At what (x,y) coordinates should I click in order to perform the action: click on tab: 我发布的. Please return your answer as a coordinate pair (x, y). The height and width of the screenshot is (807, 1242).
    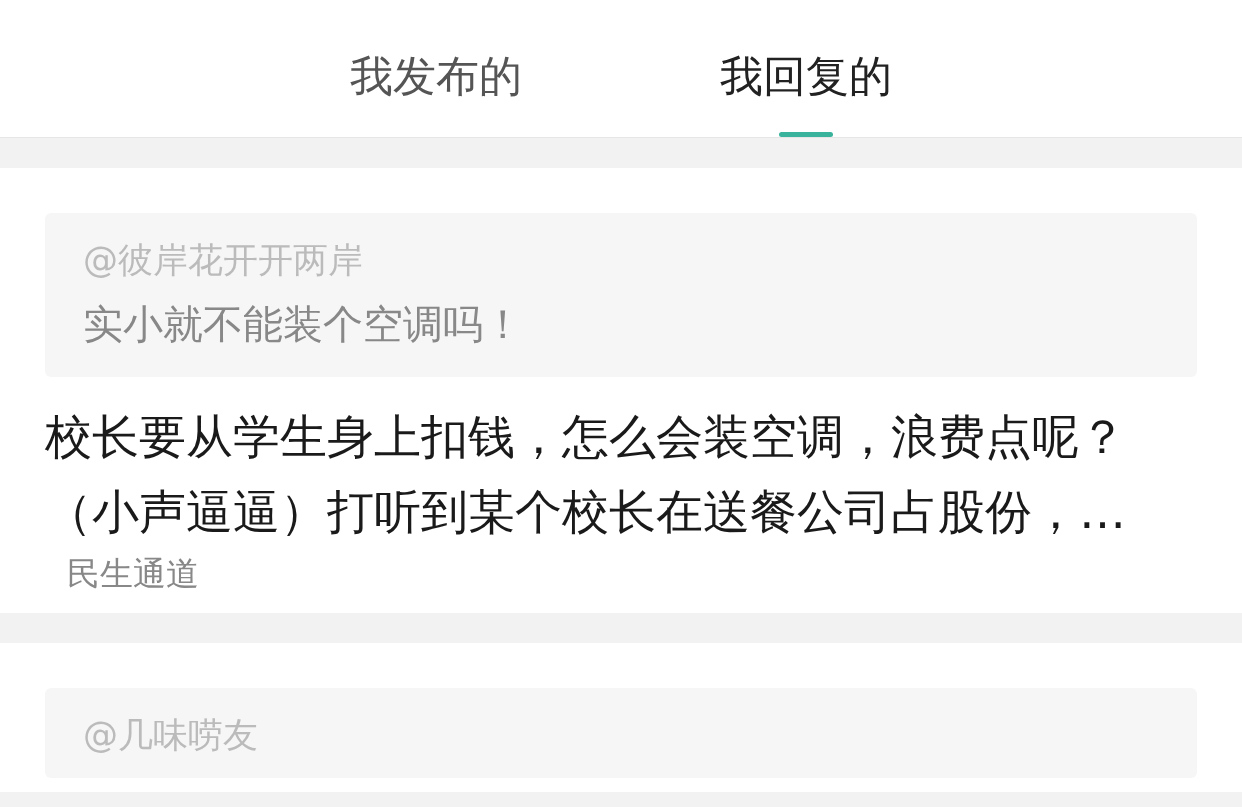
    Looking at the image, I should click on (436, 68).